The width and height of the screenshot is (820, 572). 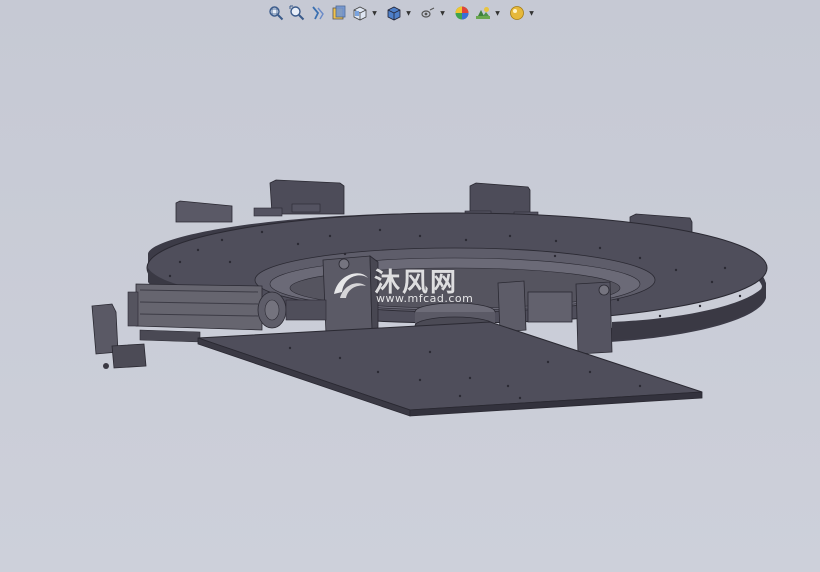 What do you see at coordinates (204, 211) in the screenshot?
I see `mounting-block-left` at bounding box center [204, 211].